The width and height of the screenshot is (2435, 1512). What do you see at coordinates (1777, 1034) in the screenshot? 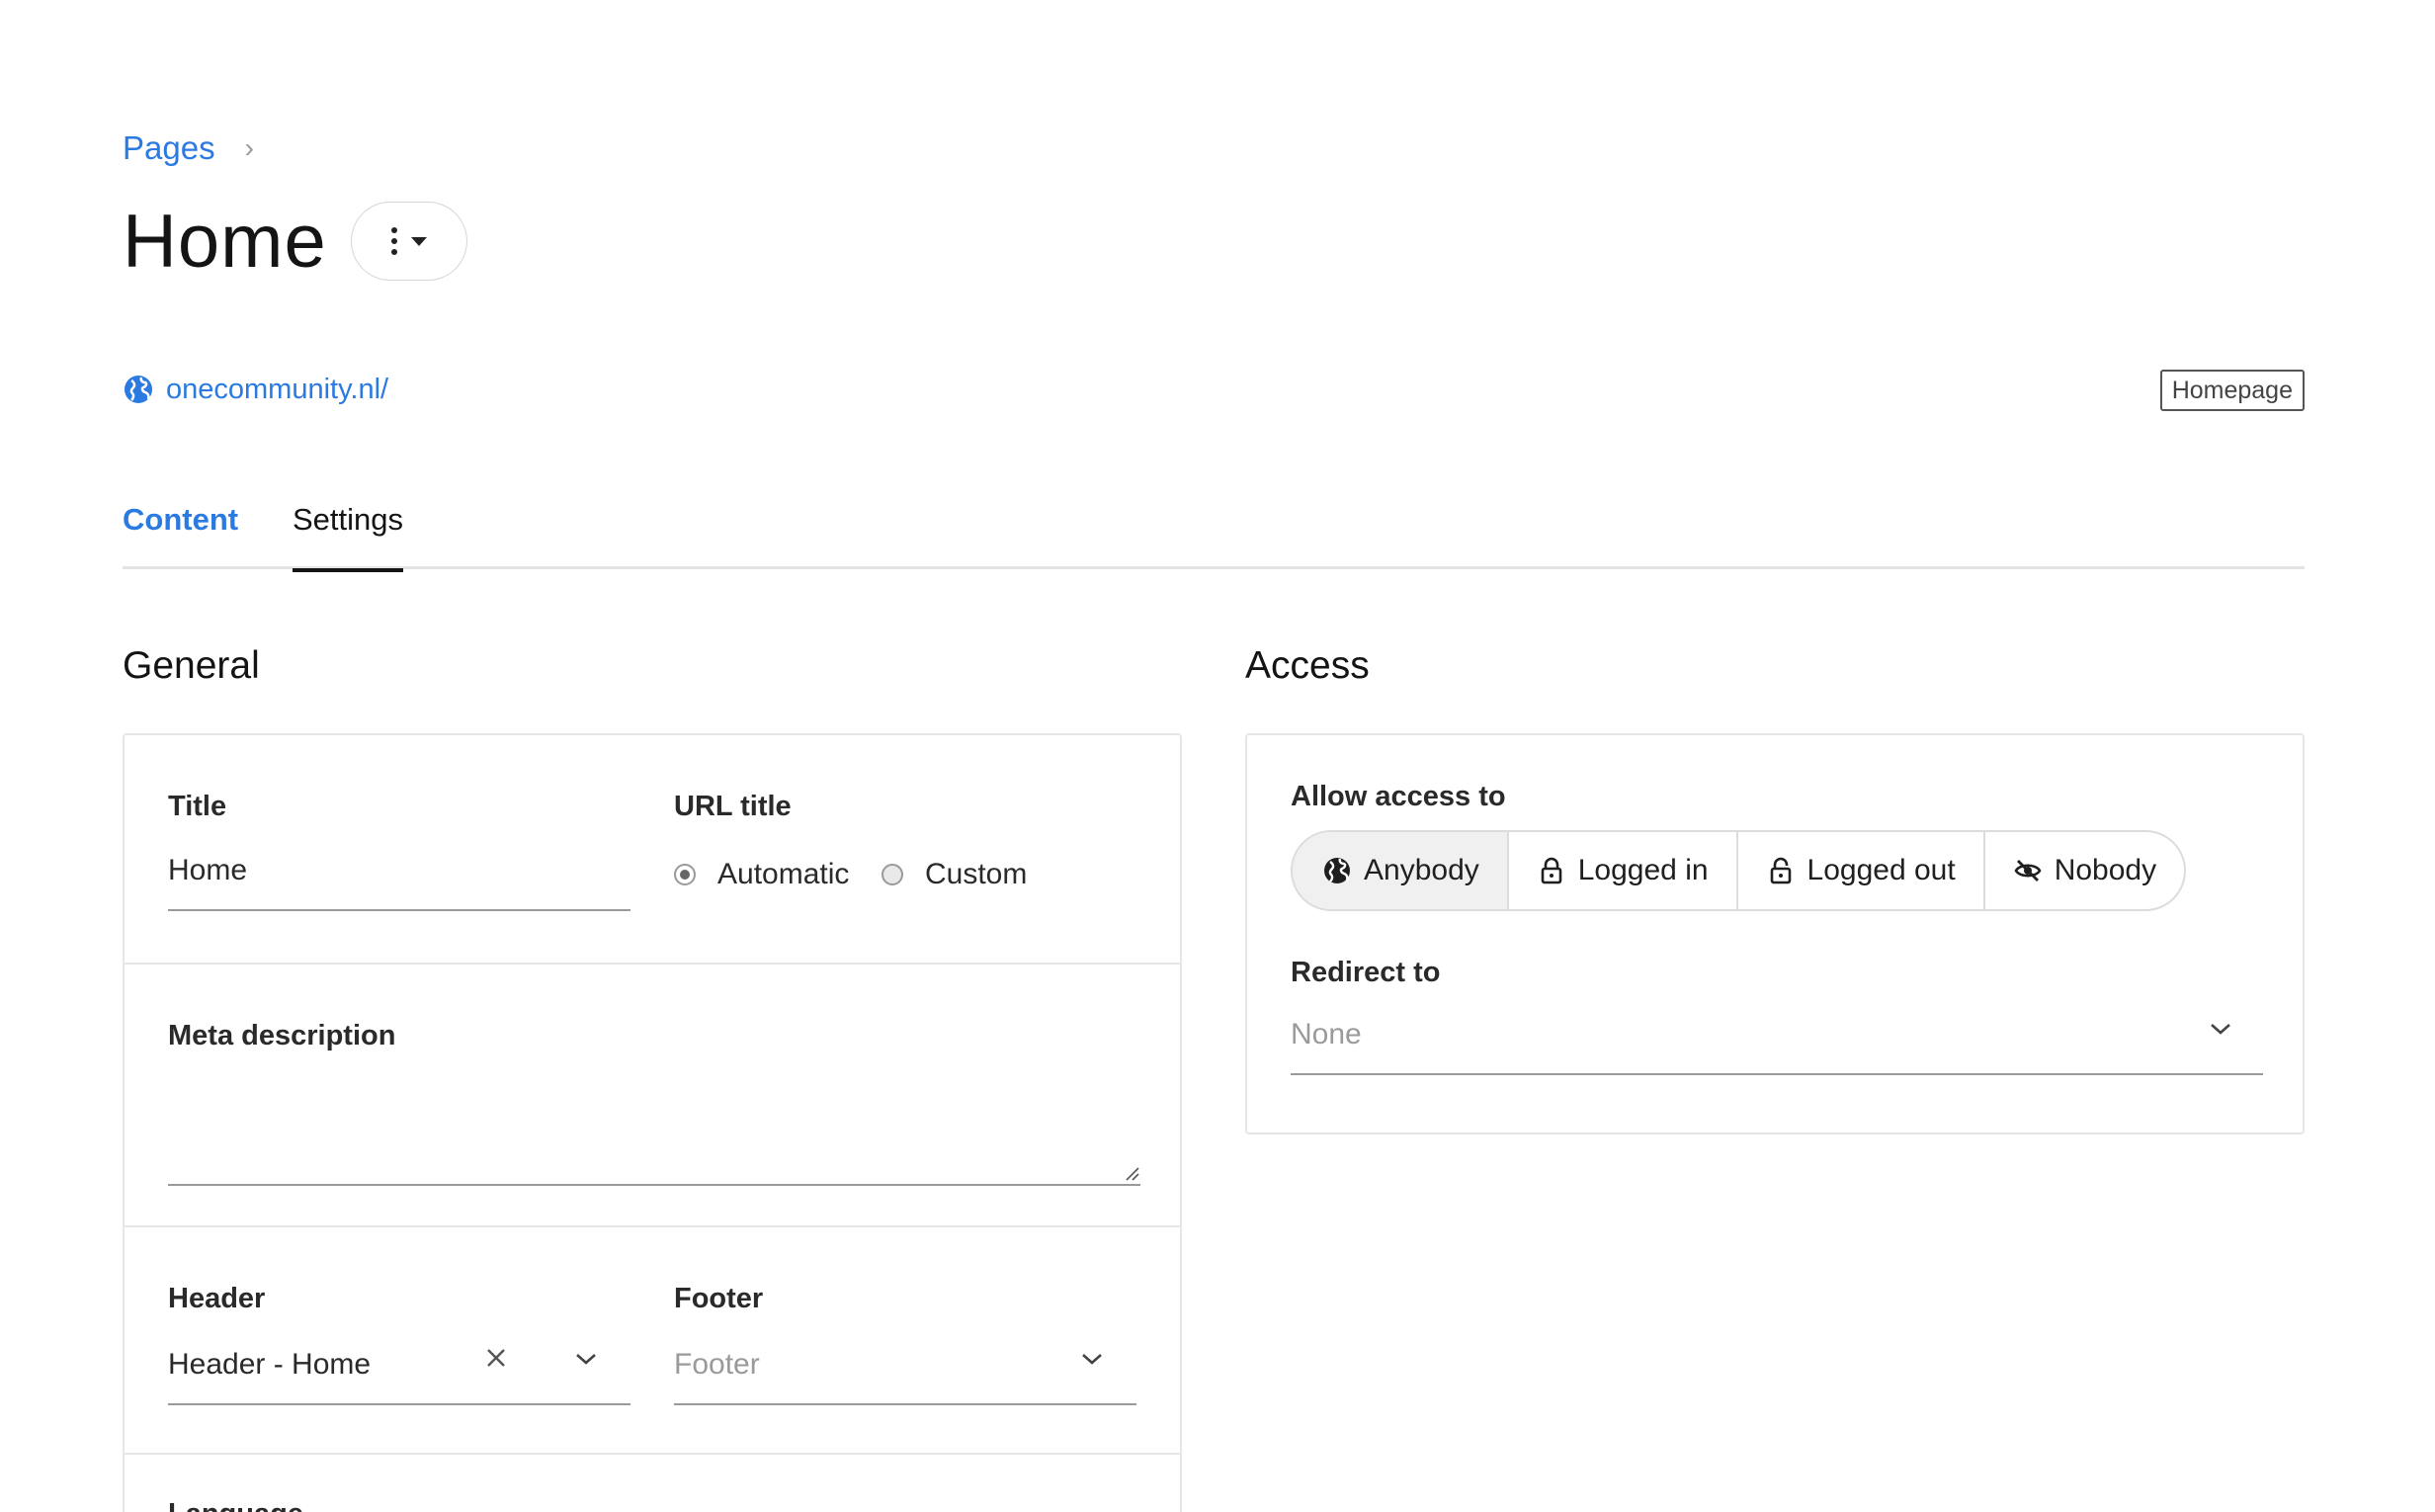
I see `redirect-select: None` at bounding box center [1777, 1034].